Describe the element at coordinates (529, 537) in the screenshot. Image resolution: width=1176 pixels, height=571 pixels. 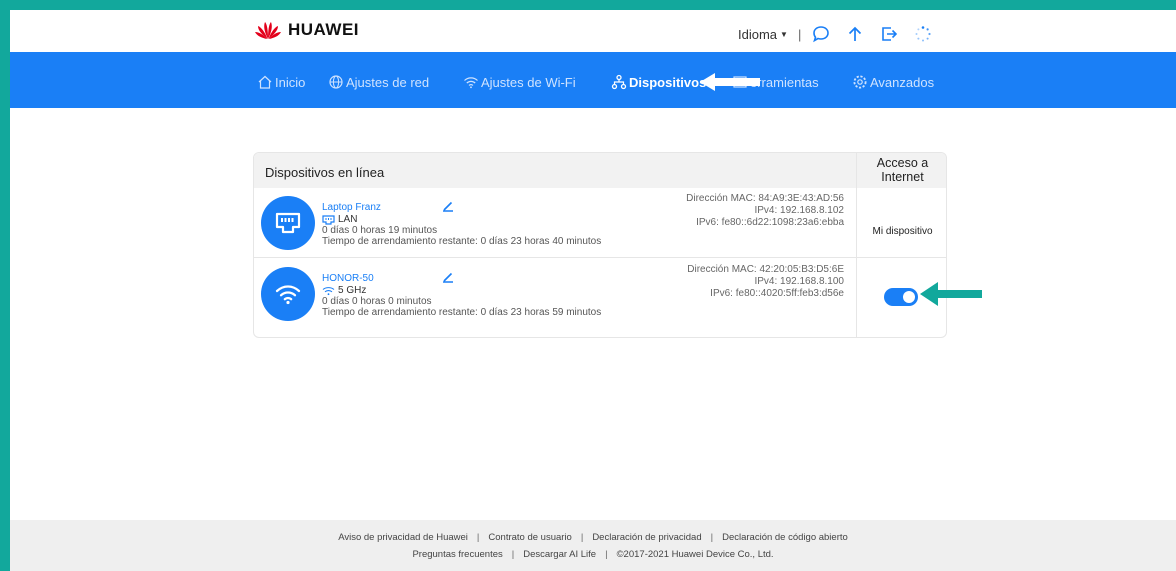
I see `footer-link-user-agreement: Contrato de usuario` at that location.